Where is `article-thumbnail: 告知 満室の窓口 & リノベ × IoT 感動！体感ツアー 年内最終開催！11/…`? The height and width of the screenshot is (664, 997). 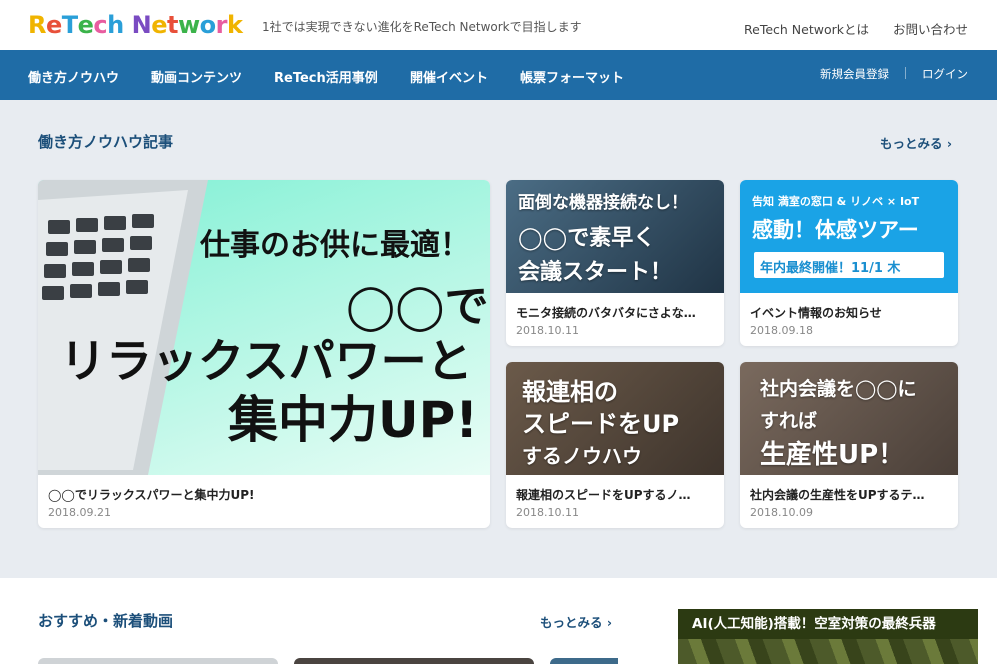
article-thumbnail: 告知 満室の窓口 & リノベ × IoT 感動！体感ツアー 年内最終開催！11/… is located at coordinates (849, 236).